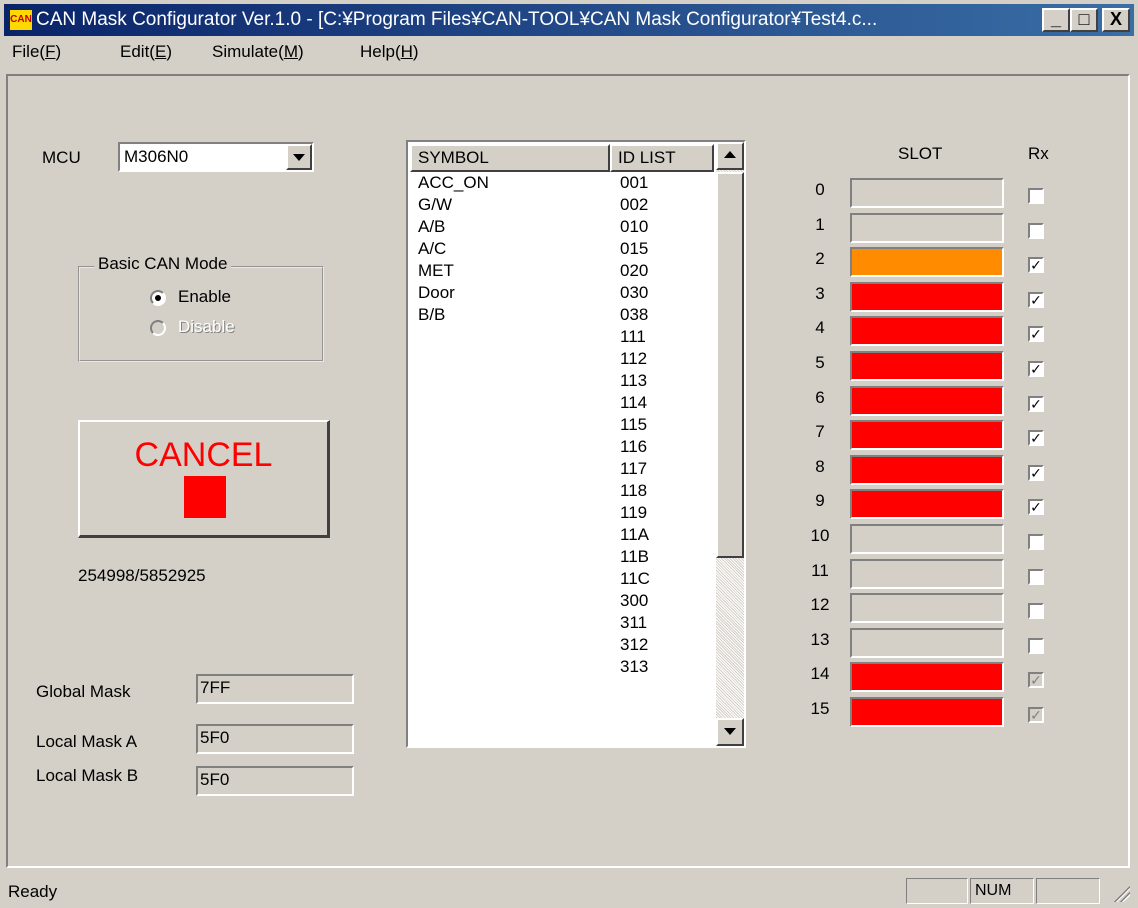 This screenshot has width=1138, height=908. Describe the element at coordinates (635, 183) in the screenshot. I see `id-item: 001` at that location.